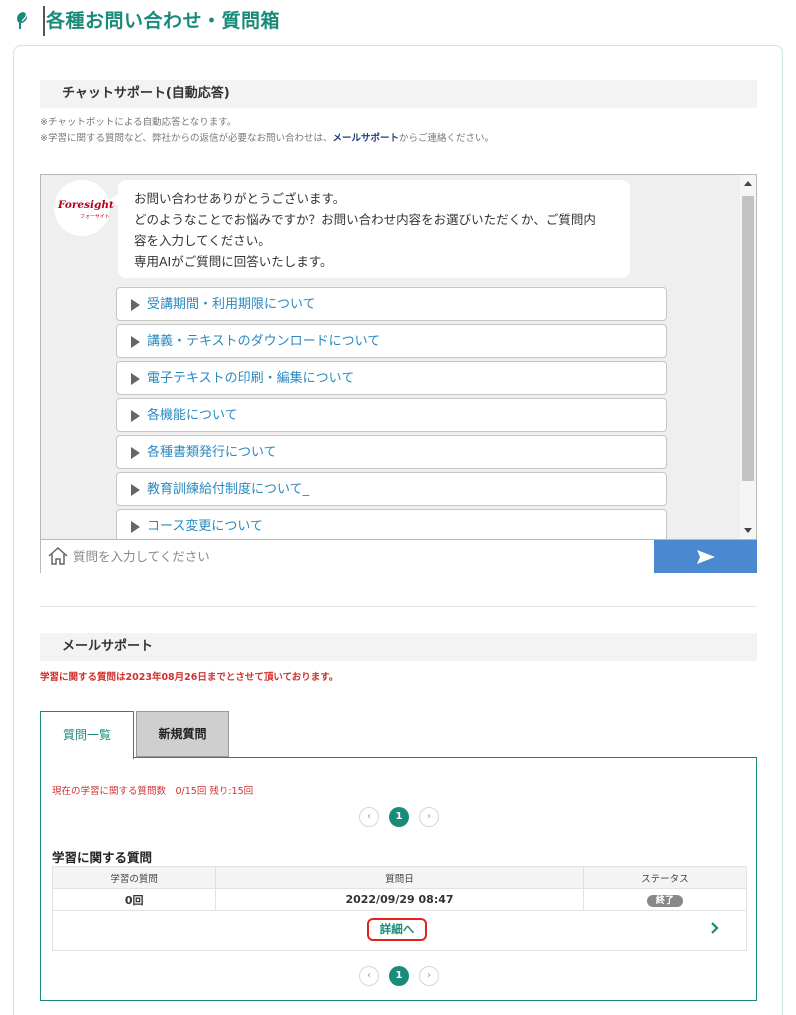 This screenshot has height=1015, width=796. What do you see at coordinates (95, 217) in the screenshot?
I see `bot-logo-subtext: フォーサイト` at bounding box center [95, 217].